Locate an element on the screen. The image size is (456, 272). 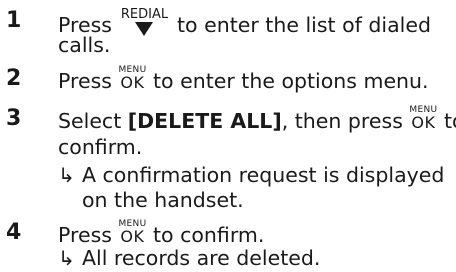
redial-key-label: REDIAL is located at coordinates (144, 14).